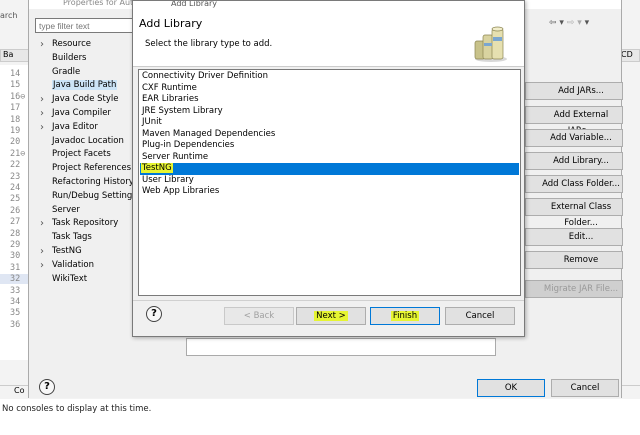 This screenshot has width=640, height=435. Describe the element at coordinates (89, 59) in the screenshot. I see `tree-item: Builders` at that location.